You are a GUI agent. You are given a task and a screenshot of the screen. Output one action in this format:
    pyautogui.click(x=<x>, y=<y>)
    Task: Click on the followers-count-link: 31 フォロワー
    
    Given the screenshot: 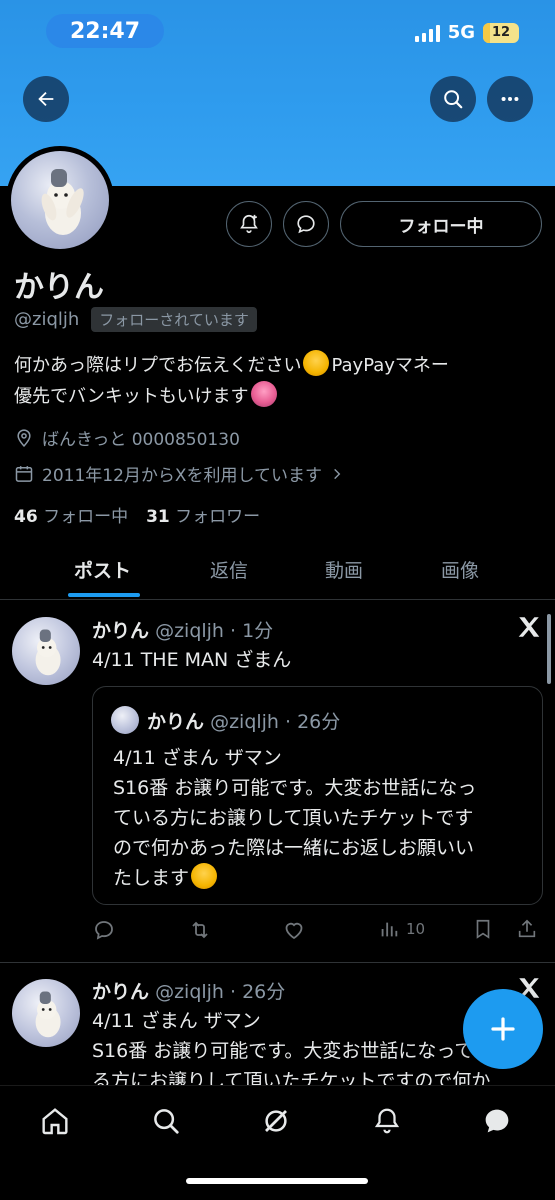 What is the action you would take?
    pyautogui.click(x=203, y=514)
    